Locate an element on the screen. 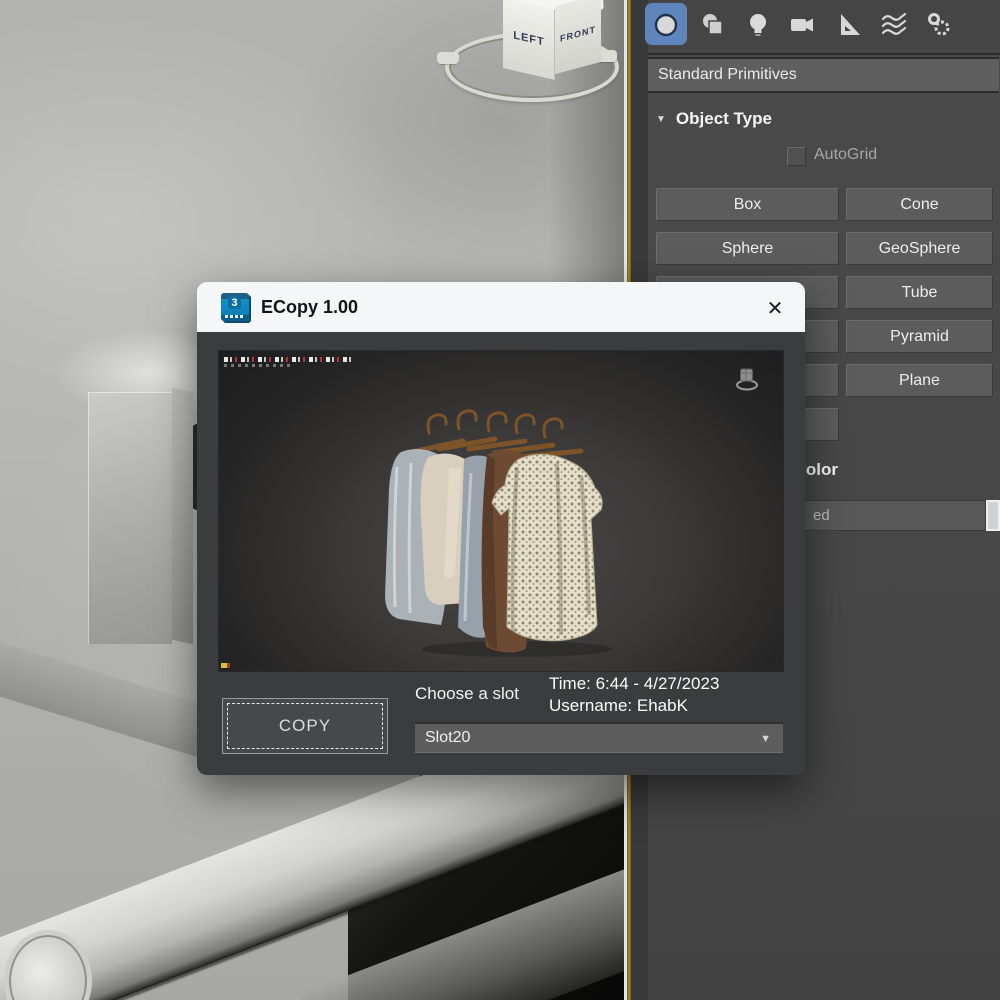 The image size is (1000, 1000). geosphere-button: GeoSphere is located at coordinates (919, 248).